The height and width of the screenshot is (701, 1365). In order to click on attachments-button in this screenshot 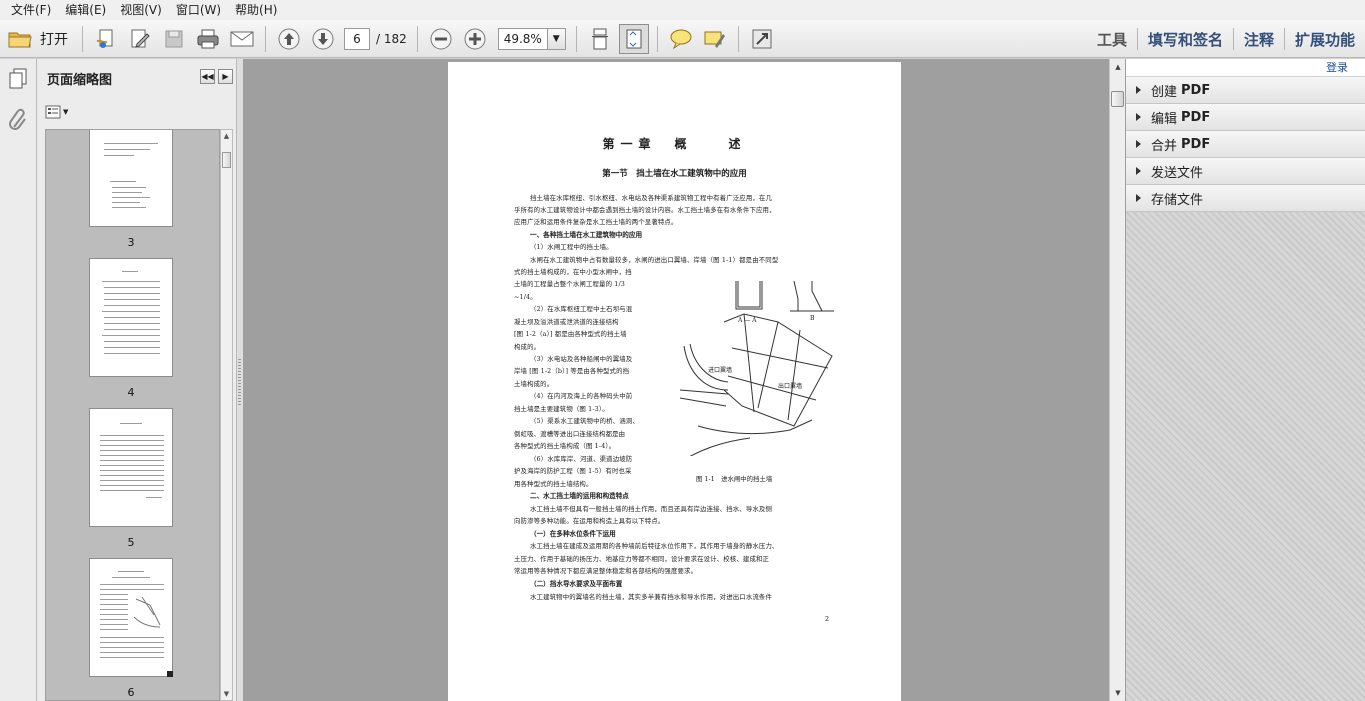, I will do `click(18, 119)`.